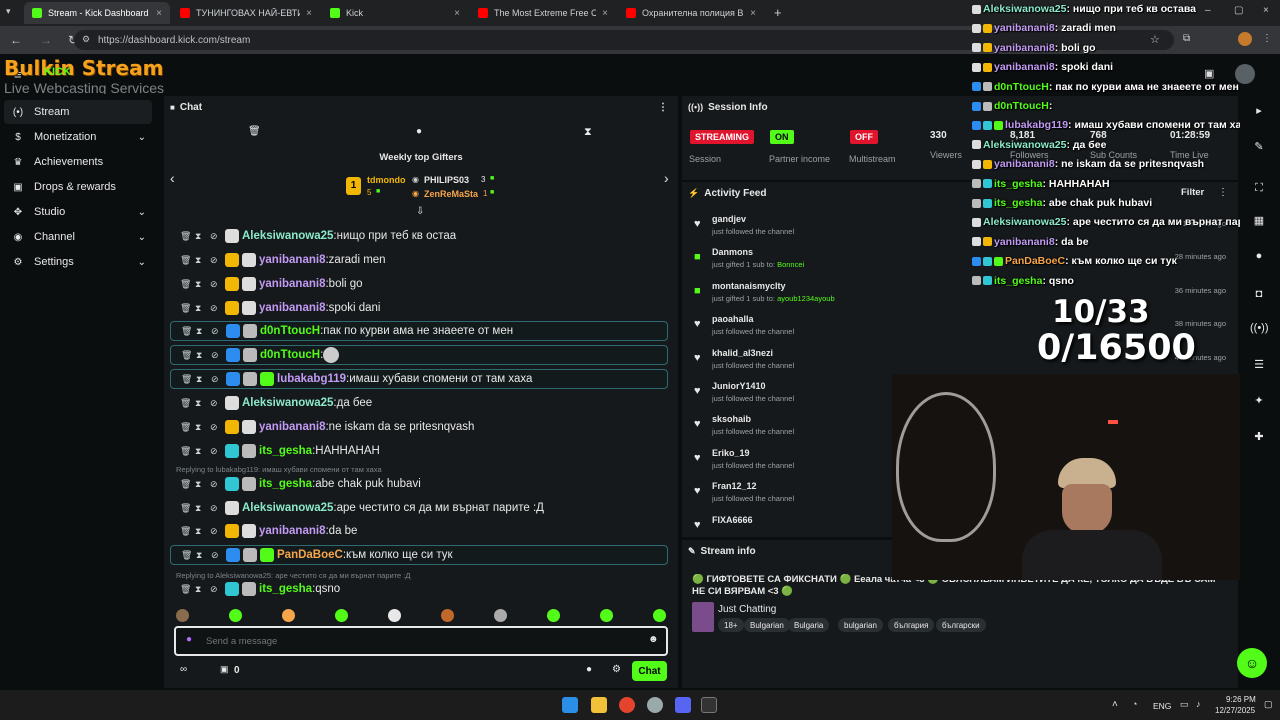  What do you see at coordinates (683, 705) in the screenshot?
I see `discord-icon` at bounding box center [683, 705].